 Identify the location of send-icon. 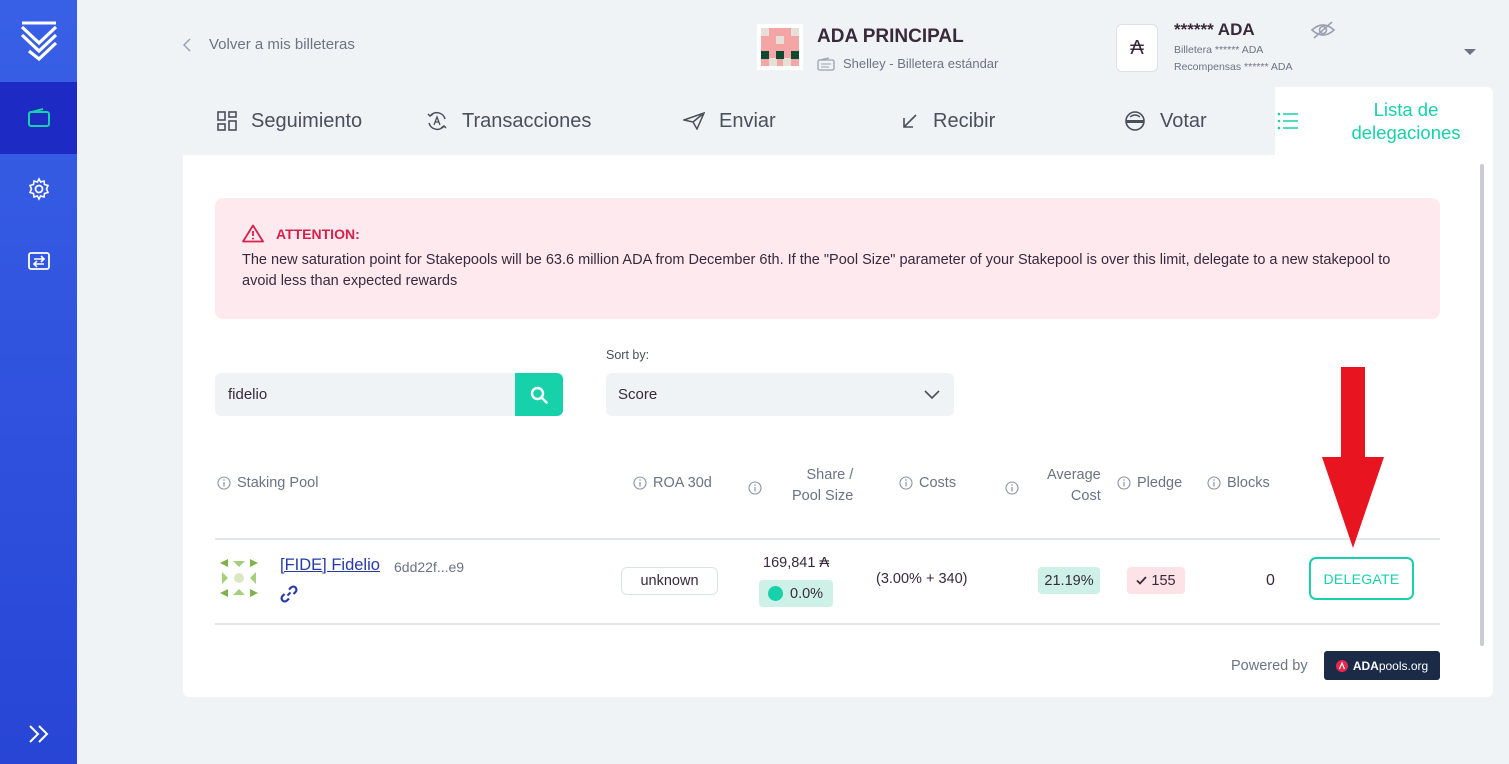
(694, 121).